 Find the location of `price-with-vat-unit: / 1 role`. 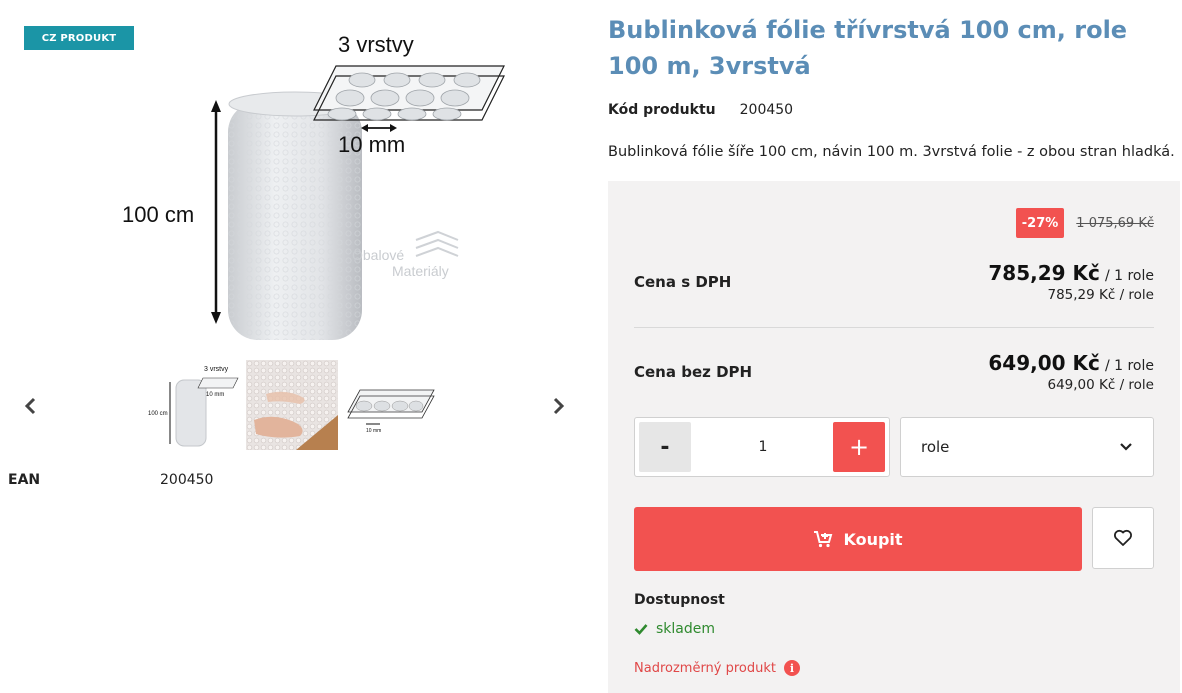

price-with-vat-unit: / 1 role is located at coordinates (1129, 276).